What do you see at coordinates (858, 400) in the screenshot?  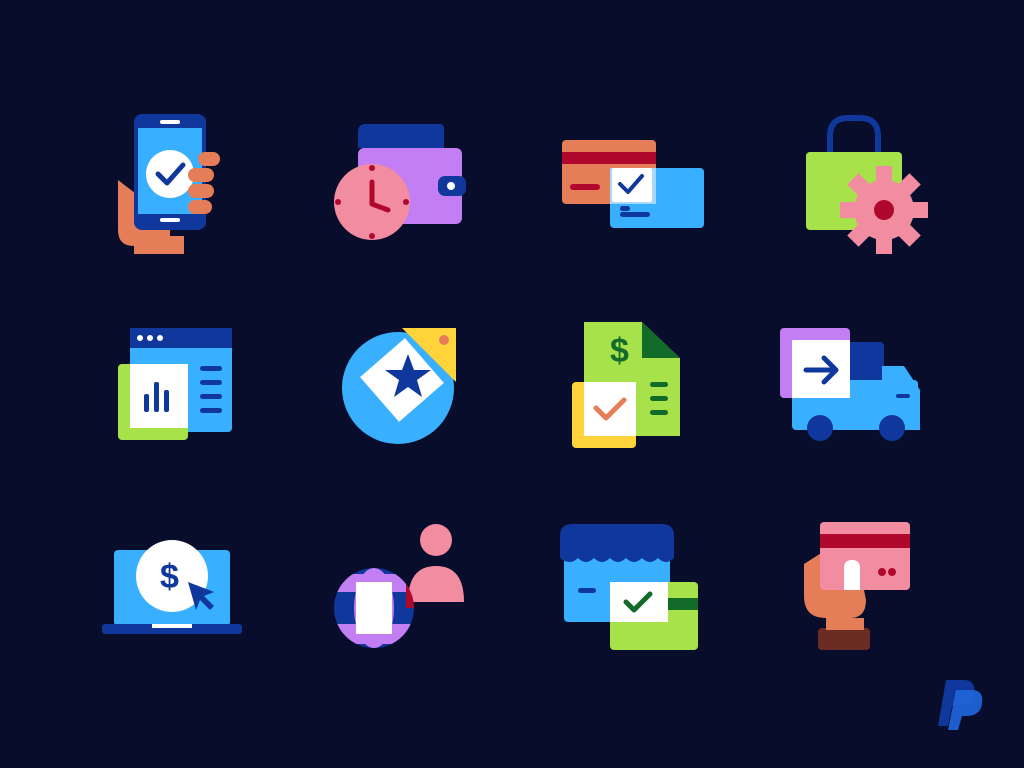 I see `delivery-truck-icon` at bounding box center [858, 400].